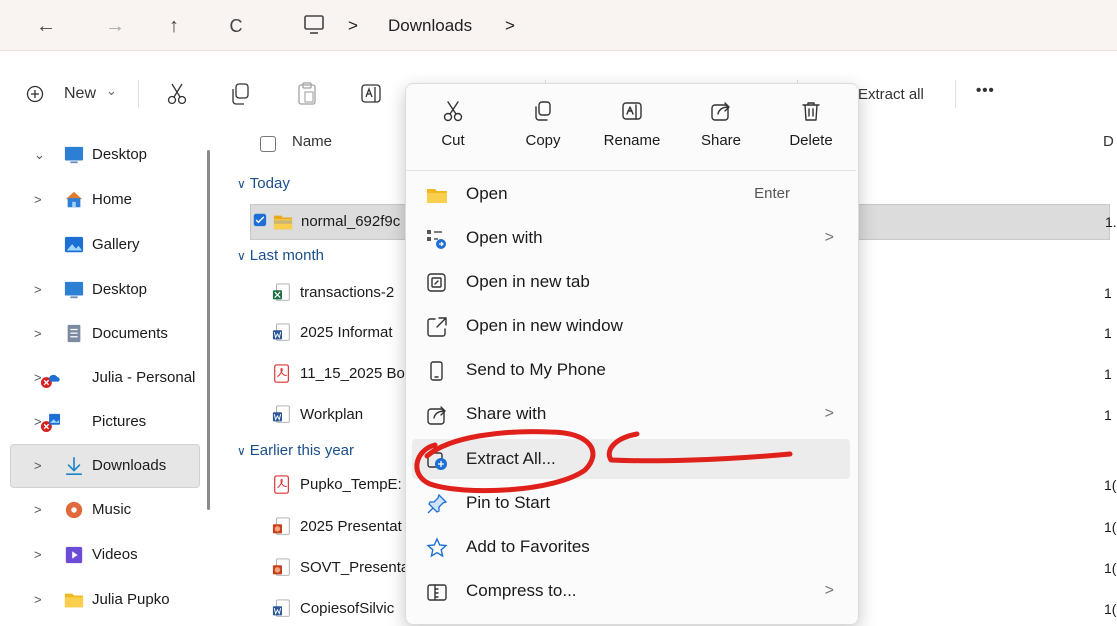 The height and width of the screenshot is (626, 1117). I want to click on cut-toolbar-button, so click(177, 94).